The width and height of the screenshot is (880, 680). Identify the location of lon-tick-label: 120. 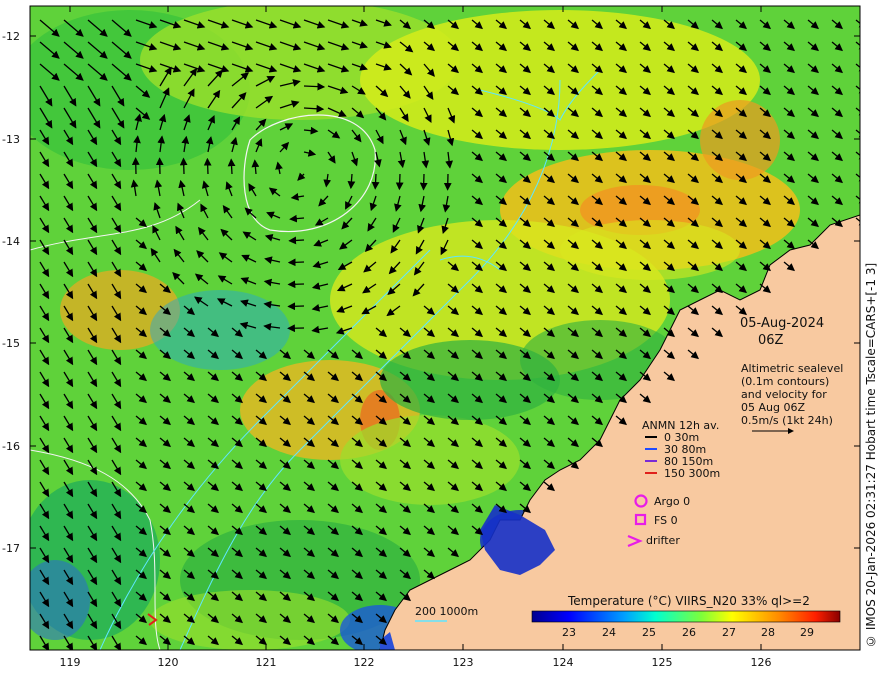
(168, 662).